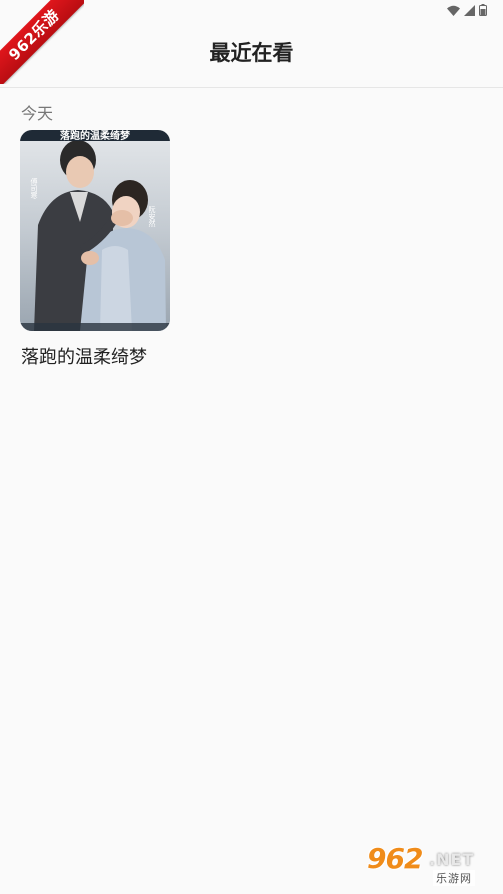  What do you see at coordinates (454, 878) in the screenshot?
I see `watermark-sub: 乐游网` at bounding box center [454, 878].